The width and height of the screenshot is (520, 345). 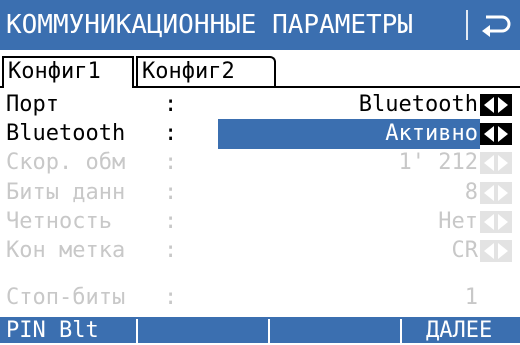 What do you see at coordinates (418, 104) in the screenshot?
I see `field-value: Bluetooth` at bounding box center [418, 104].